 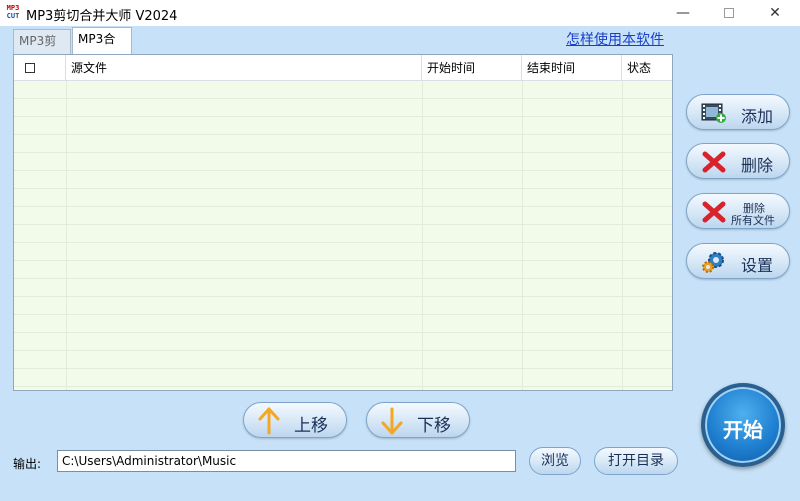 What do you see at coordinates (757, 165) in the screenshot?
I see `delete-button-label: 删除` at bounding box center [757, 165].